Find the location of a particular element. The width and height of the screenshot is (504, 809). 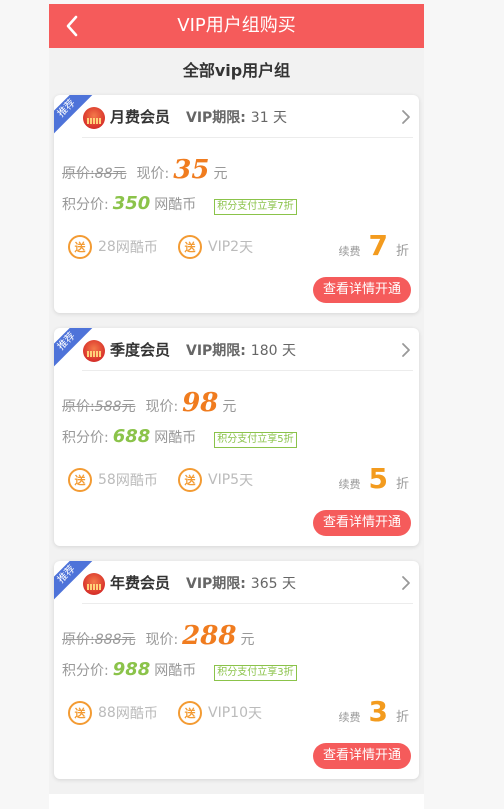

header-bar: VIP用户组购买 is located at coordinates (236, 26).